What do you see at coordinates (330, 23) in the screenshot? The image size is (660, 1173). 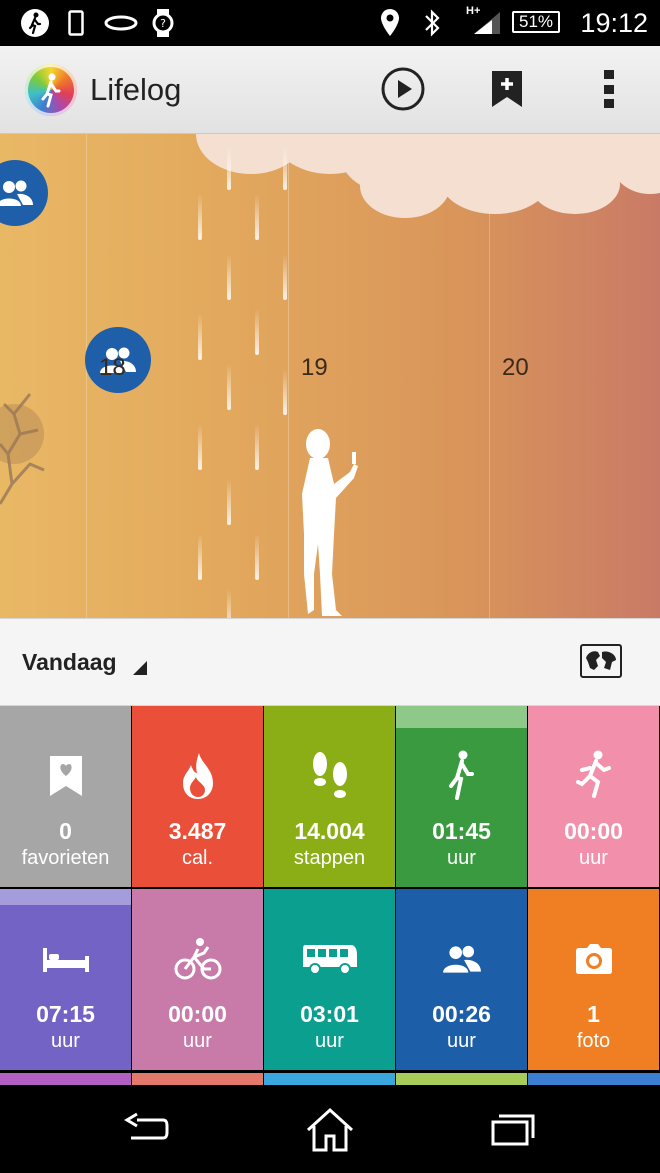 I see `status-bar: ? H+ 51% 19:12` at bounding box center [330, 23].